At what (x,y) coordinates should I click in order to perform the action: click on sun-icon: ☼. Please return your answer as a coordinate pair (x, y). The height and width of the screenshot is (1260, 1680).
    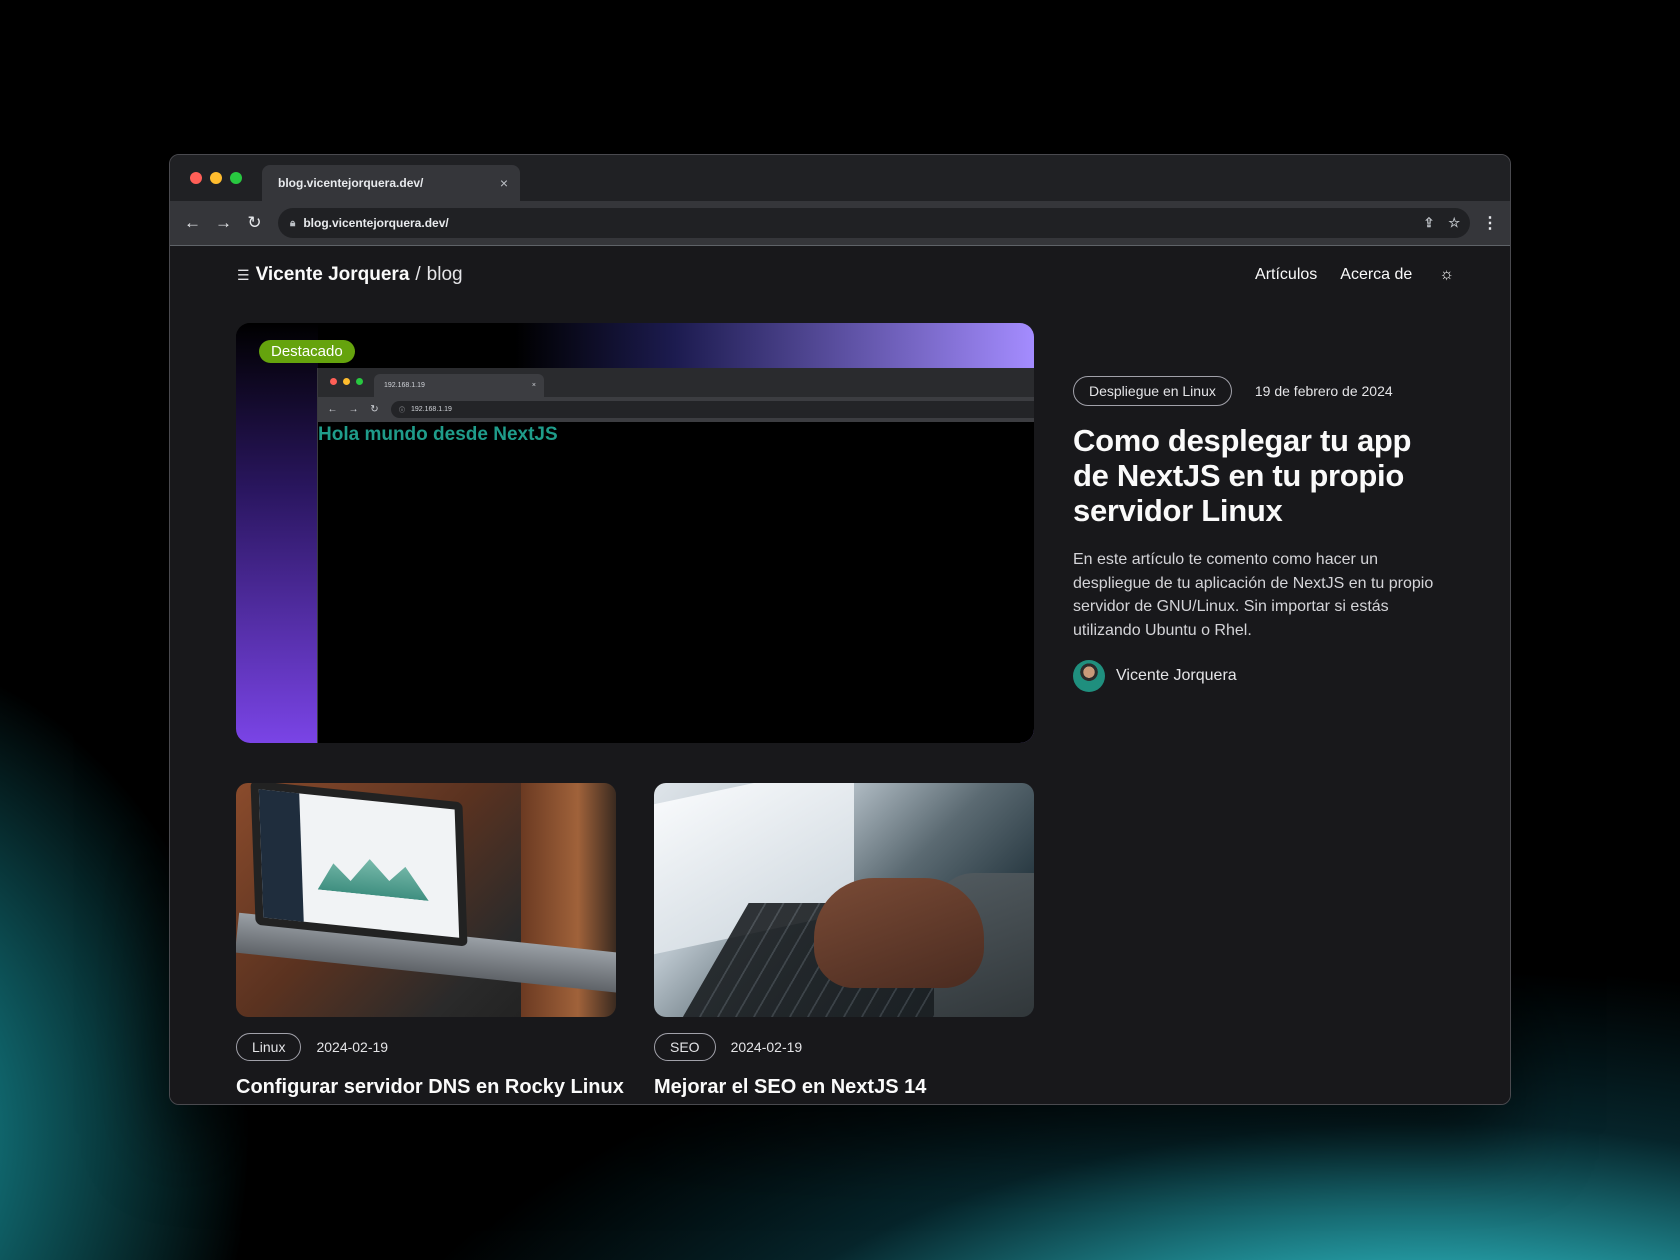
    Looking at the image, I should click on (1446, 275).